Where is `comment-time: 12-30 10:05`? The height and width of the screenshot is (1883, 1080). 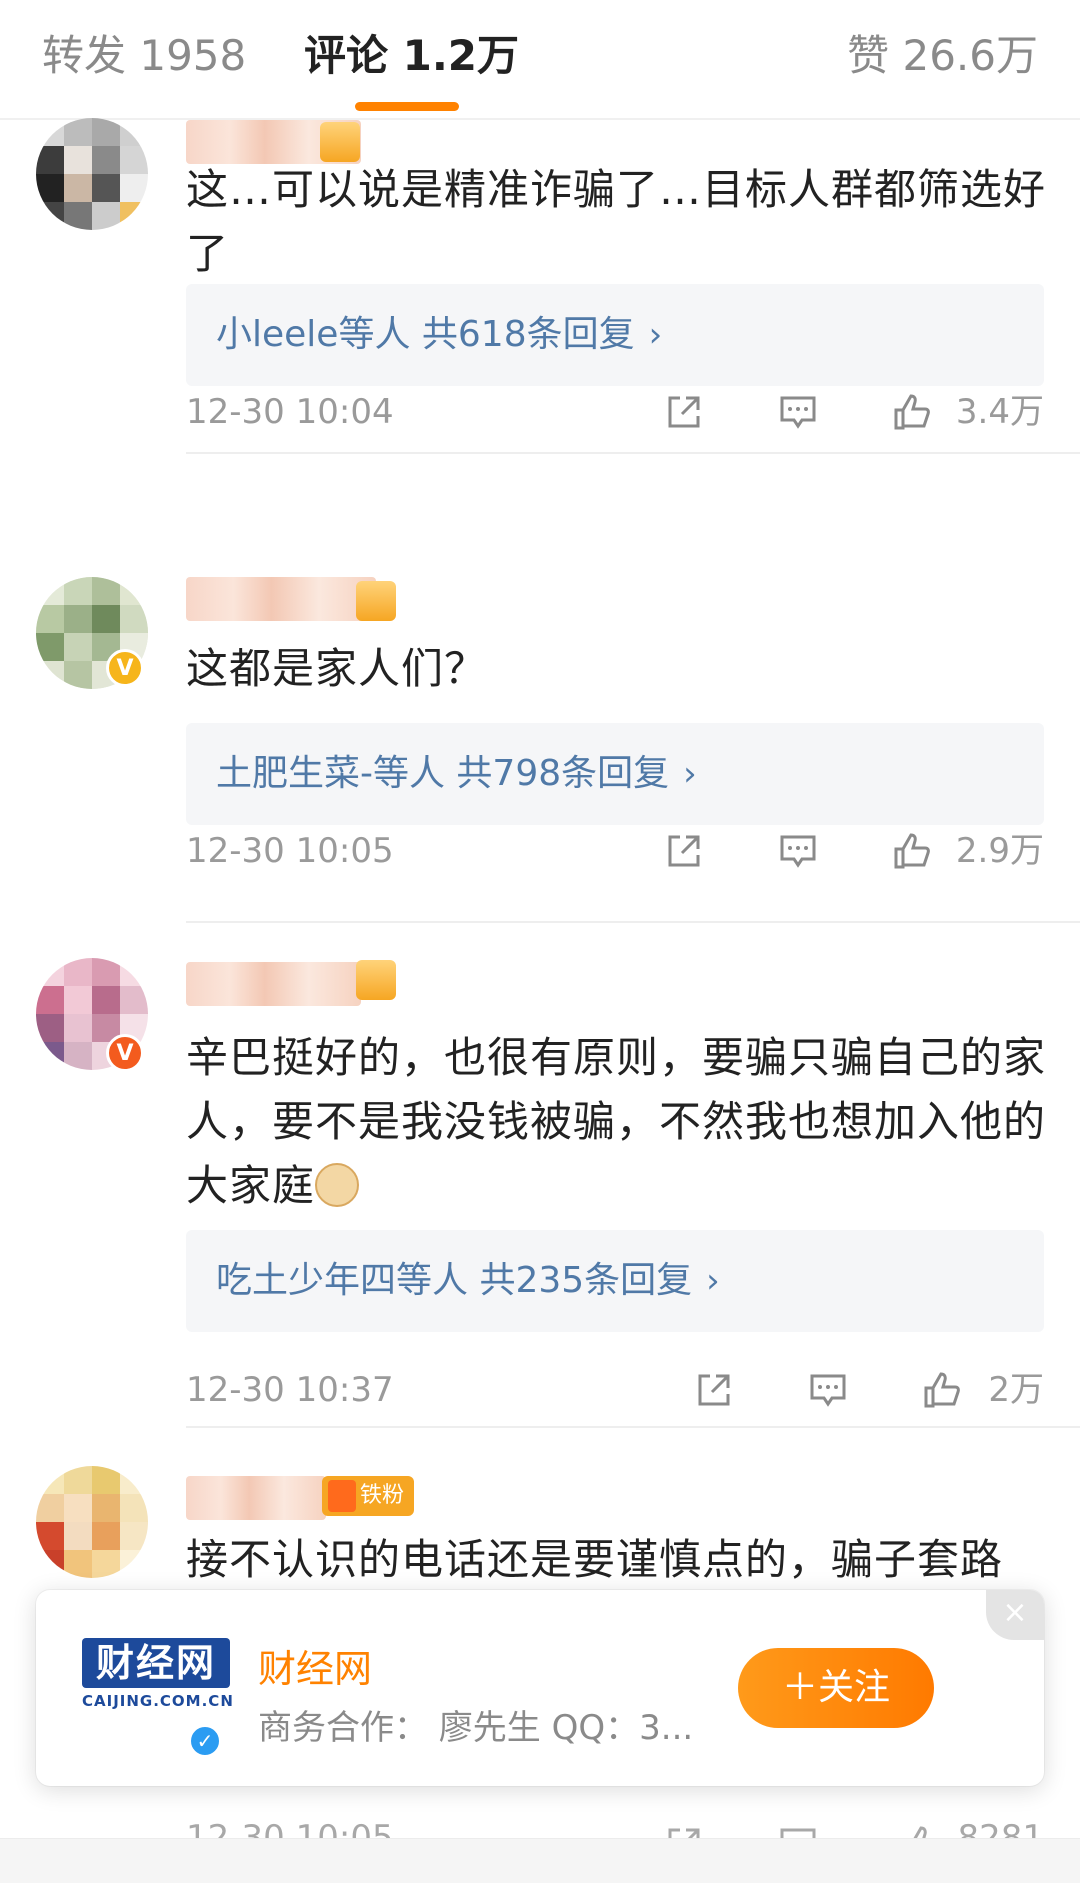 comment-time: 12-30 10:05 is located at coordinates (290, 851).